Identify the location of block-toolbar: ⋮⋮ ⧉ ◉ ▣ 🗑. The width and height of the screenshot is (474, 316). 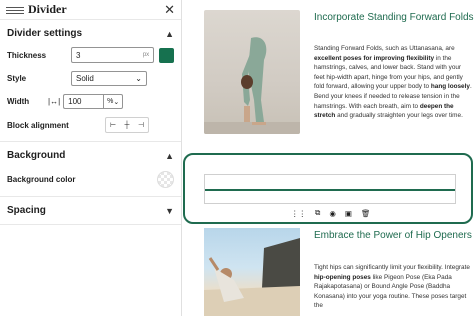
(331, 213).